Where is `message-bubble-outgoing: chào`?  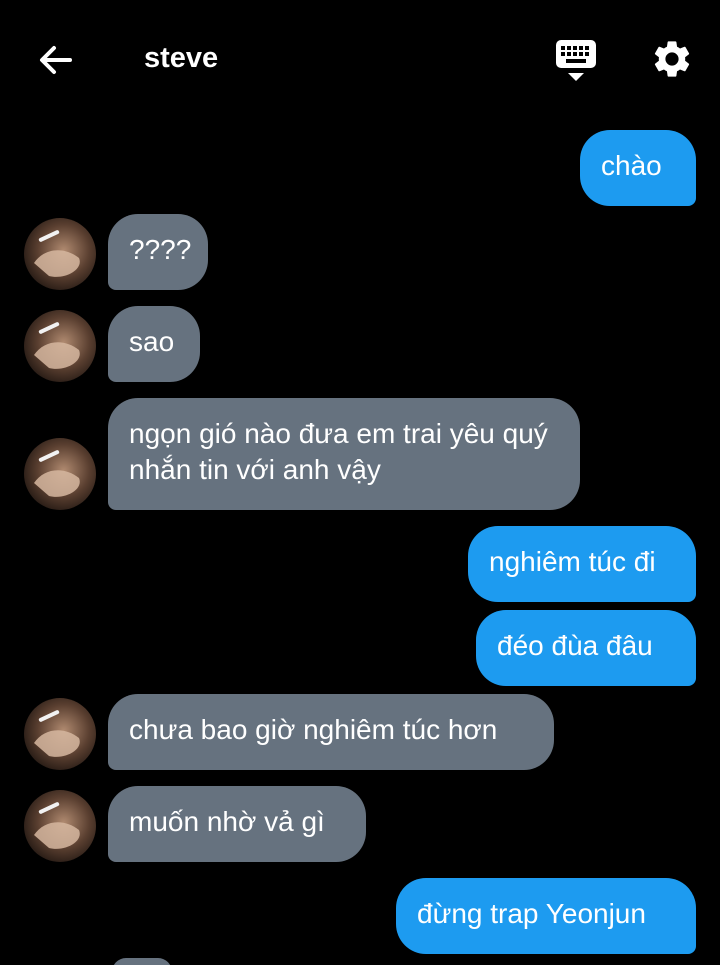 message-bubble-outgoing: chào is located at coordinates (638, 168).